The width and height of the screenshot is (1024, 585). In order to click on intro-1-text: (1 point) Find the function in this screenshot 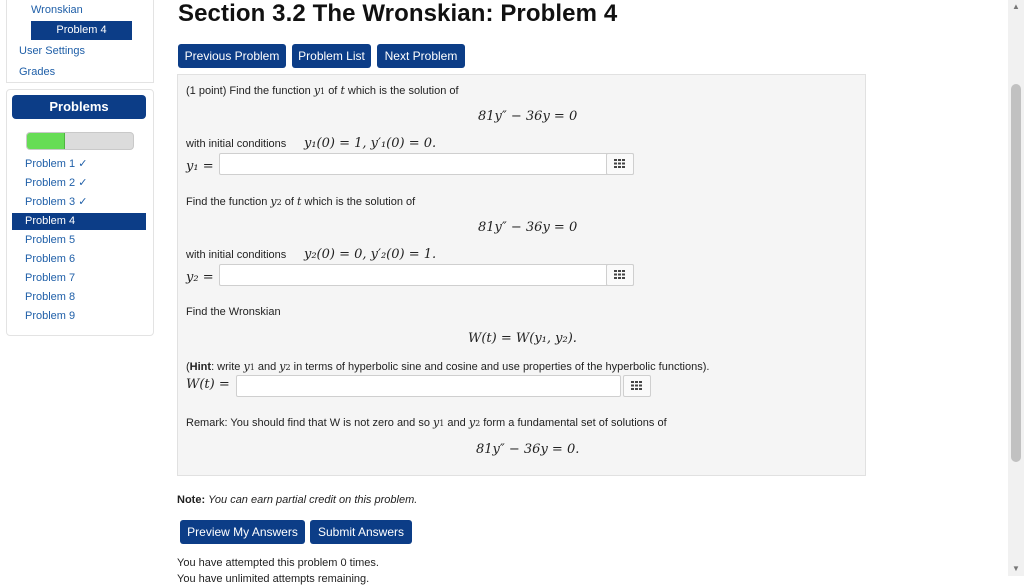, I will do `click(248, 91)`.